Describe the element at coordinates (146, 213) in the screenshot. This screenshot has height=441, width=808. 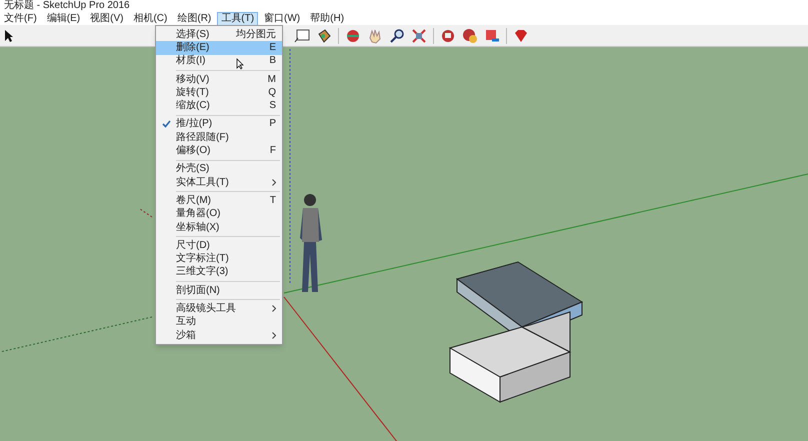
I see `axis-line` at that location.